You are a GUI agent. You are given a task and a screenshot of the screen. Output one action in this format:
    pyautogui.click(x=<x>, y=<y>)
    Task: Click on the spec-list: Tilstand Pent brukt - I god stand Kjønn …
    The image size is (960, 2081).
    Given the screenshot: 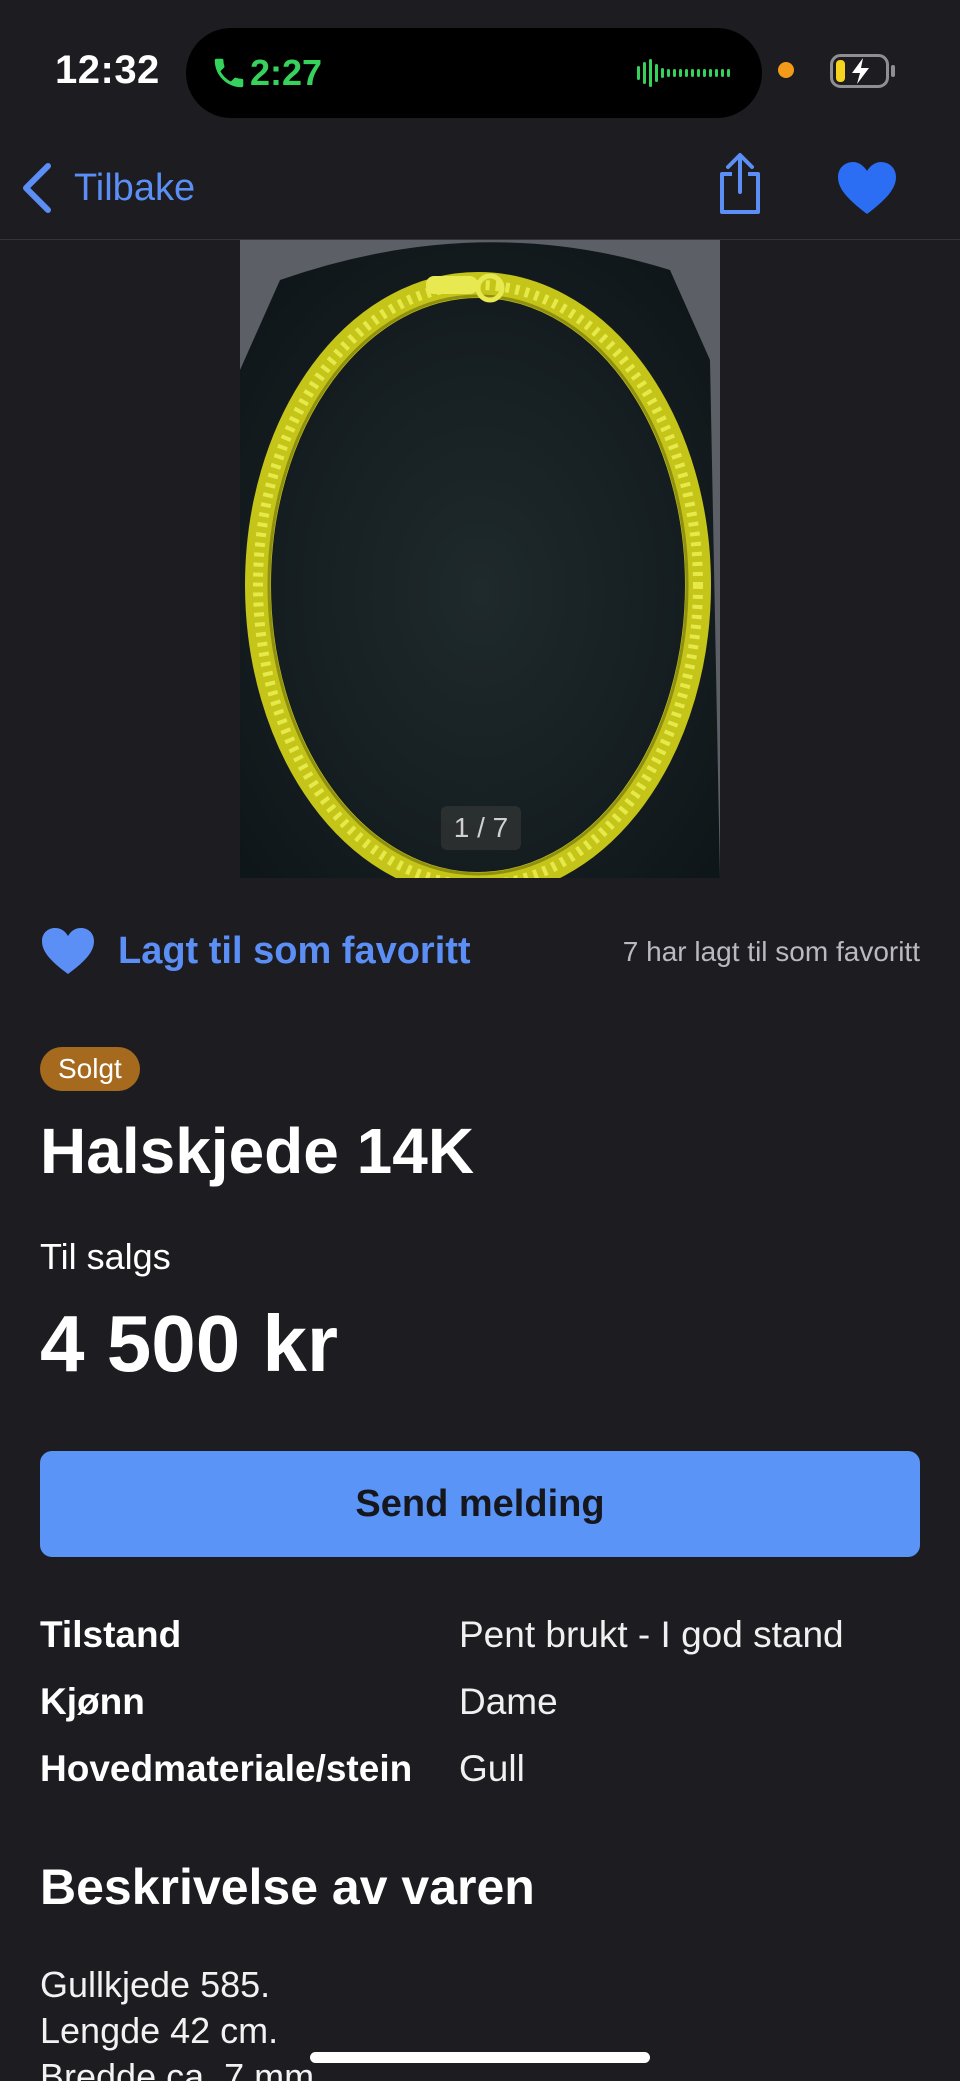 What is the action you would take?
    pyautogui.click(x=480, y=1714)
    